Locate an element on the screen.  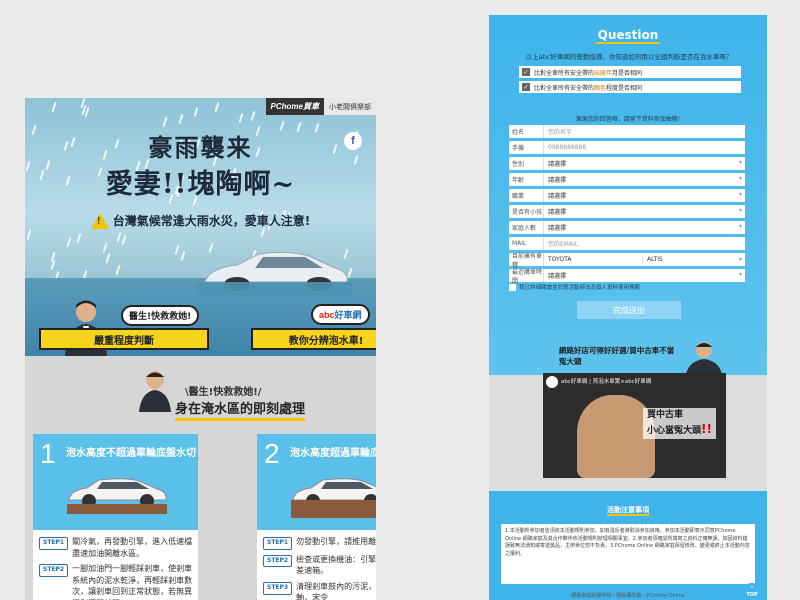
email-field: MAIL 您的EMAIL is located at coordinates (627, 243).